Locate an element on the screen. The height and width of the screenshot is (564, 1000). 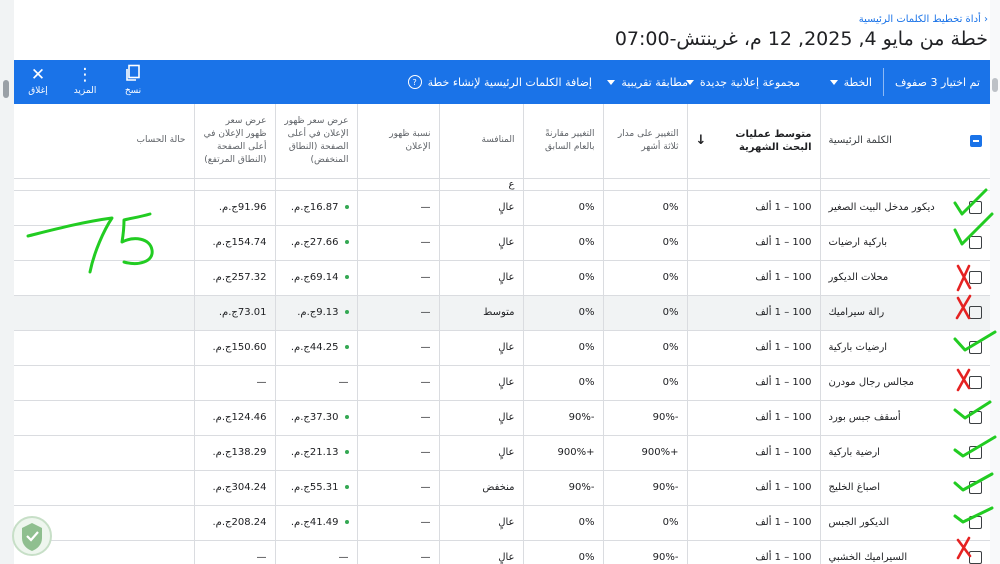
keyword-text: باركية ارضيات is located at coordinates (858, 242).